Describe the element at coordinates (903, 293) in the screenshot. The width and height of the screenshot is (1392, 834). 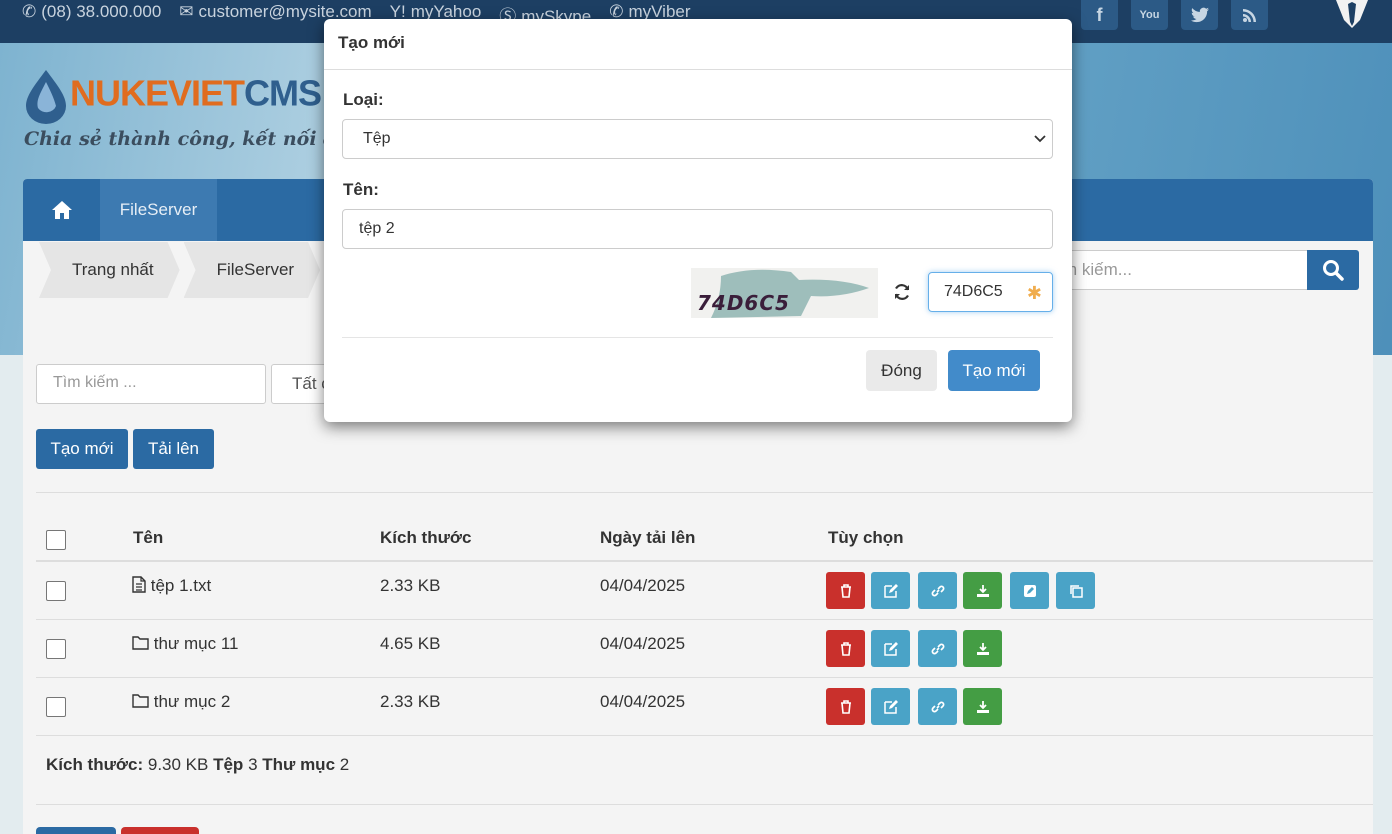
I see `refresh-captcha-icon` at that location.